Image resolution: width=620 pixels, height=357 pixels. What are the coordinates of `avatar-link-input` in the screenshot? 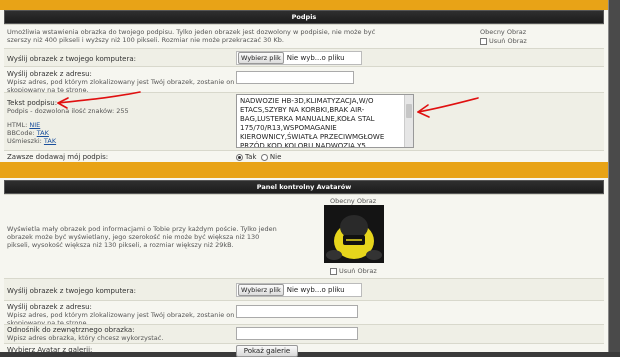 It's located at (297, 333).